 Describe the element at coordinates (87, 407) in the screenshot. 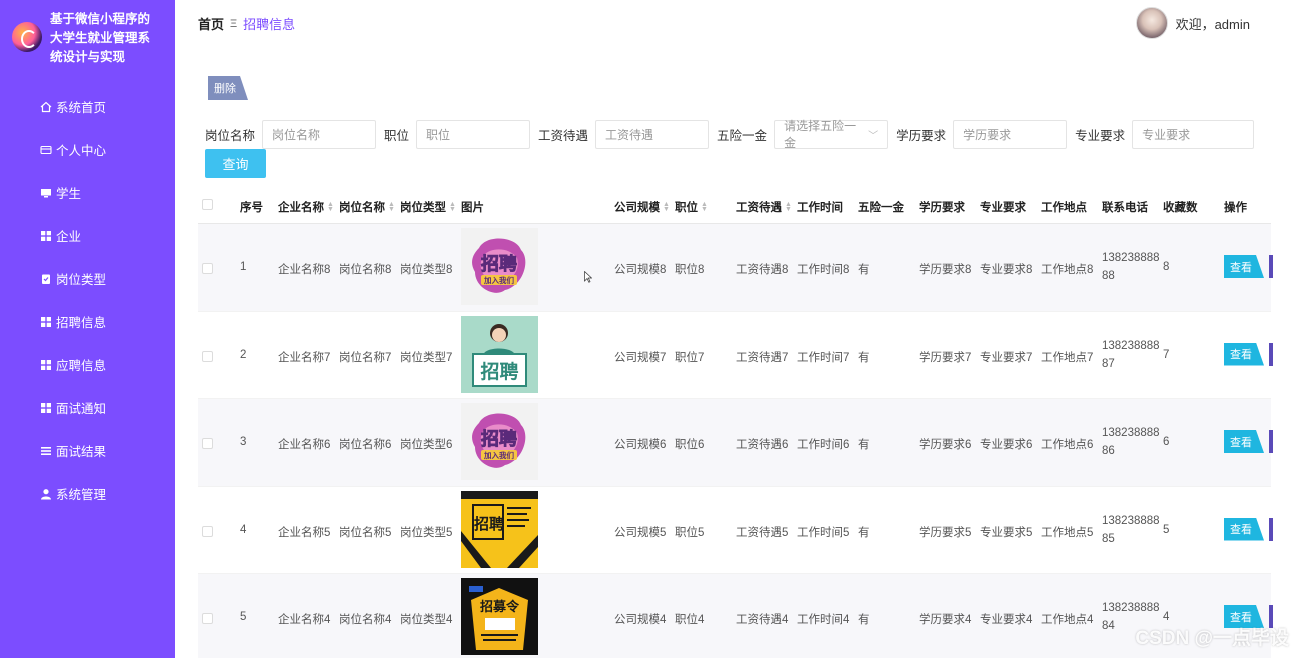

I see `sidebar-item-interview-notice: 面试通知` at that location.